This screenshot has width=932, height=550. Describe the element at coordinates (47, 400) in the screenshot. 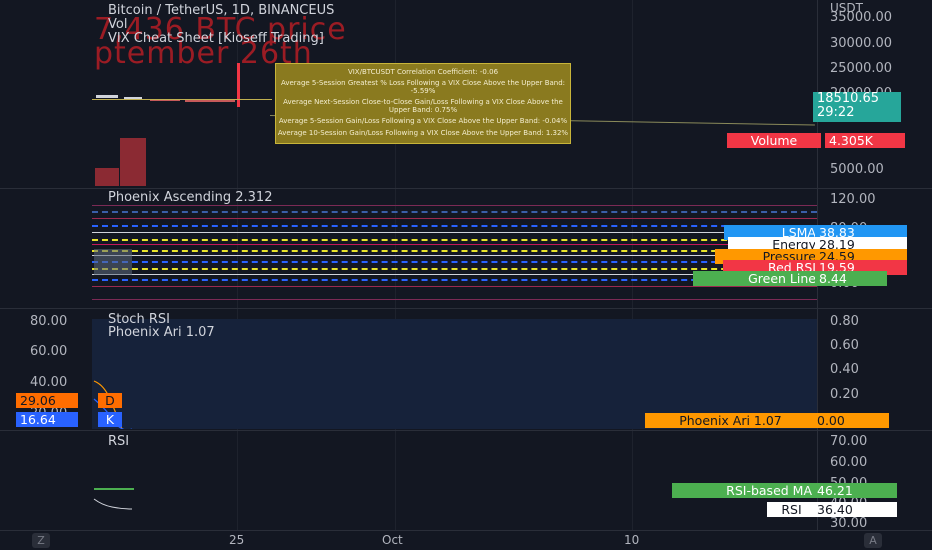

I see `d-value-tag: 29.06` at that location.